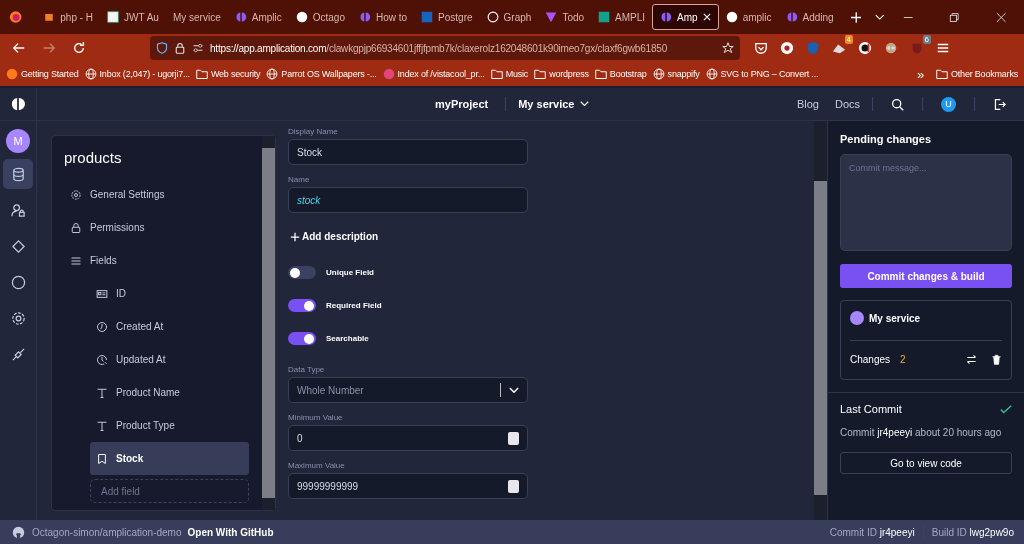  What do you see at coordinates (18, 104) in the screenshot?
I see `app-logo-icon` at bounding box center [18, 104].